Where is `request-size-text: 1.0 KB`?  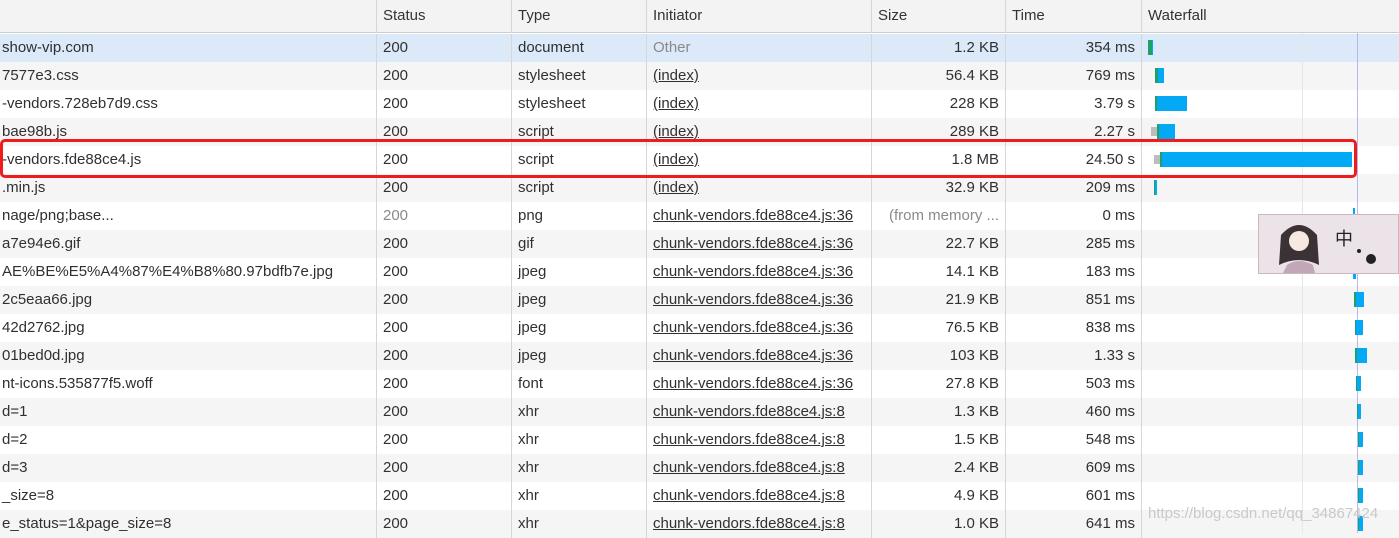 request-size-text: 1.0 KB is located at coordinates (976, 523).